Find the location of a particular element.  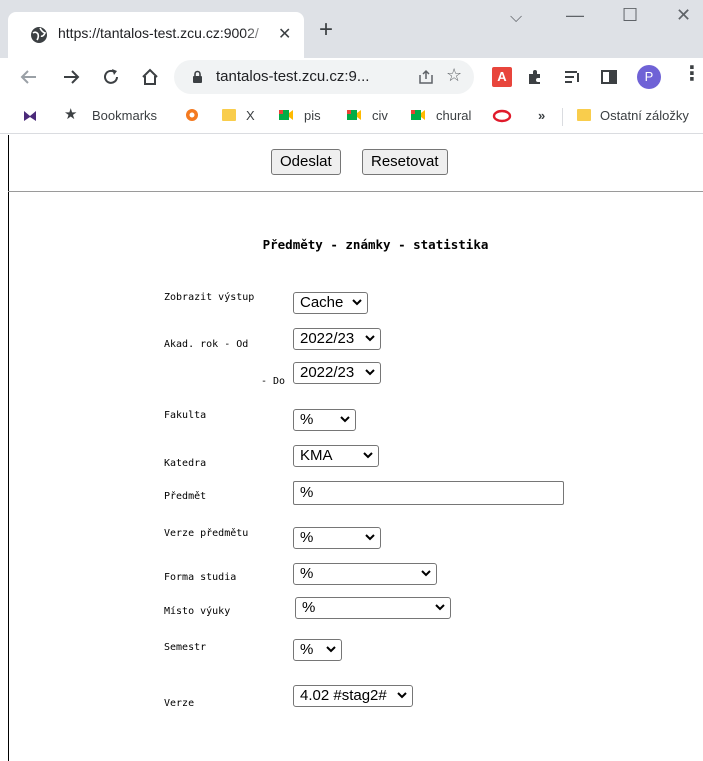

bookmark-pis: pis is located at coordinates (312, 115).